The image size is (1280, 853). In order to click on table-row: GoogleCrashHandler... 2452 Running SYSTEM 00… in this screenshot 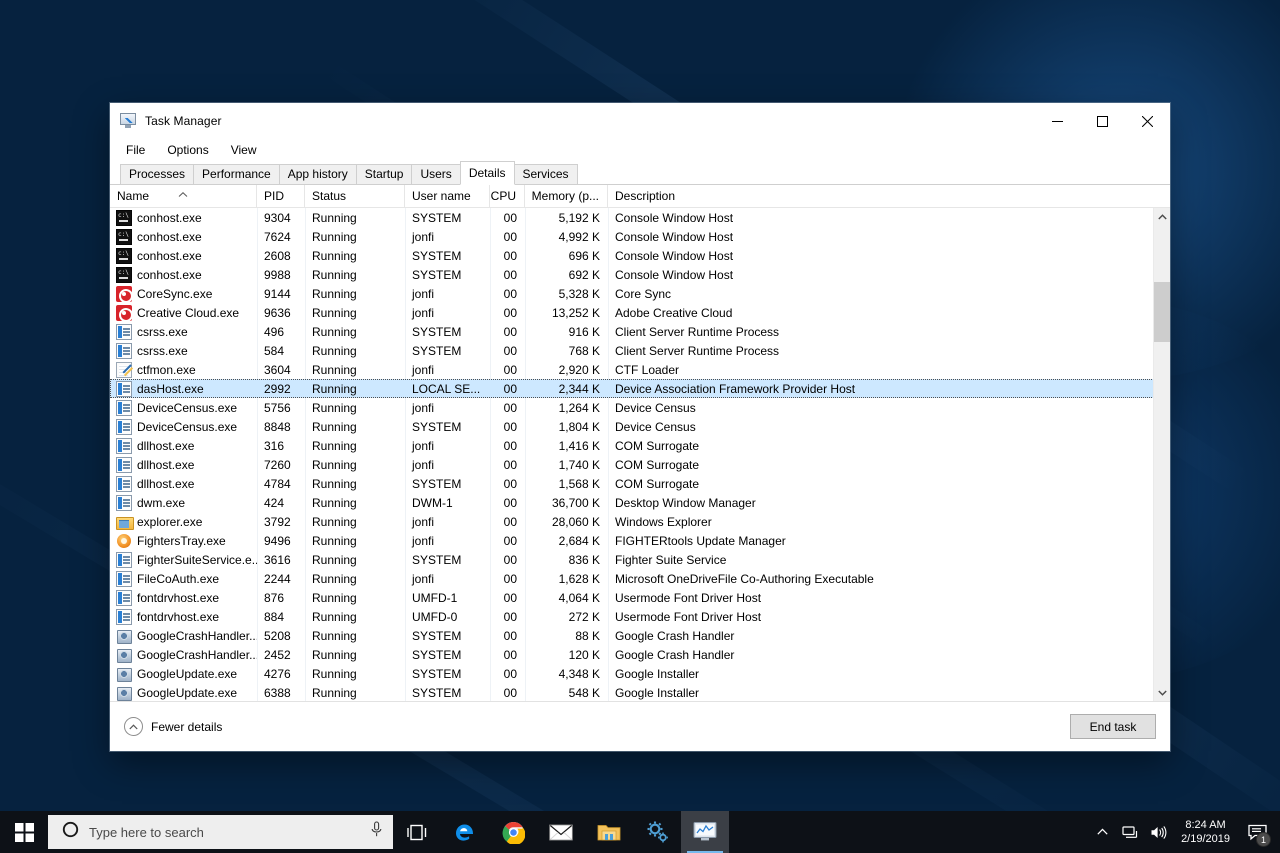, I will do `click(640, 654)`.